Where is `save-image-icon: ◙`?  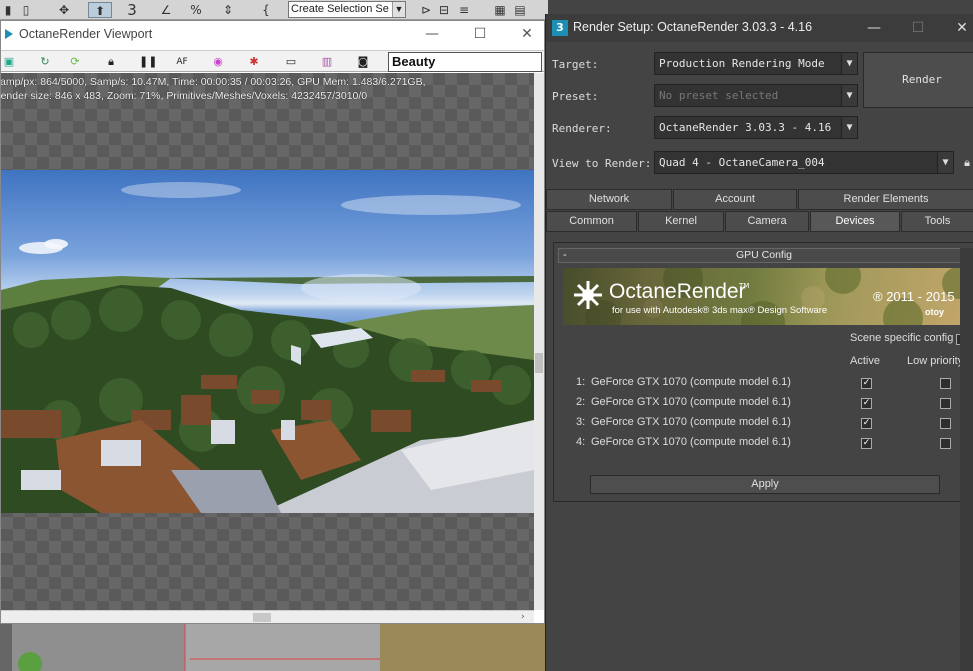 save-image-icon: ◙ is located at coordinates (363, 62).